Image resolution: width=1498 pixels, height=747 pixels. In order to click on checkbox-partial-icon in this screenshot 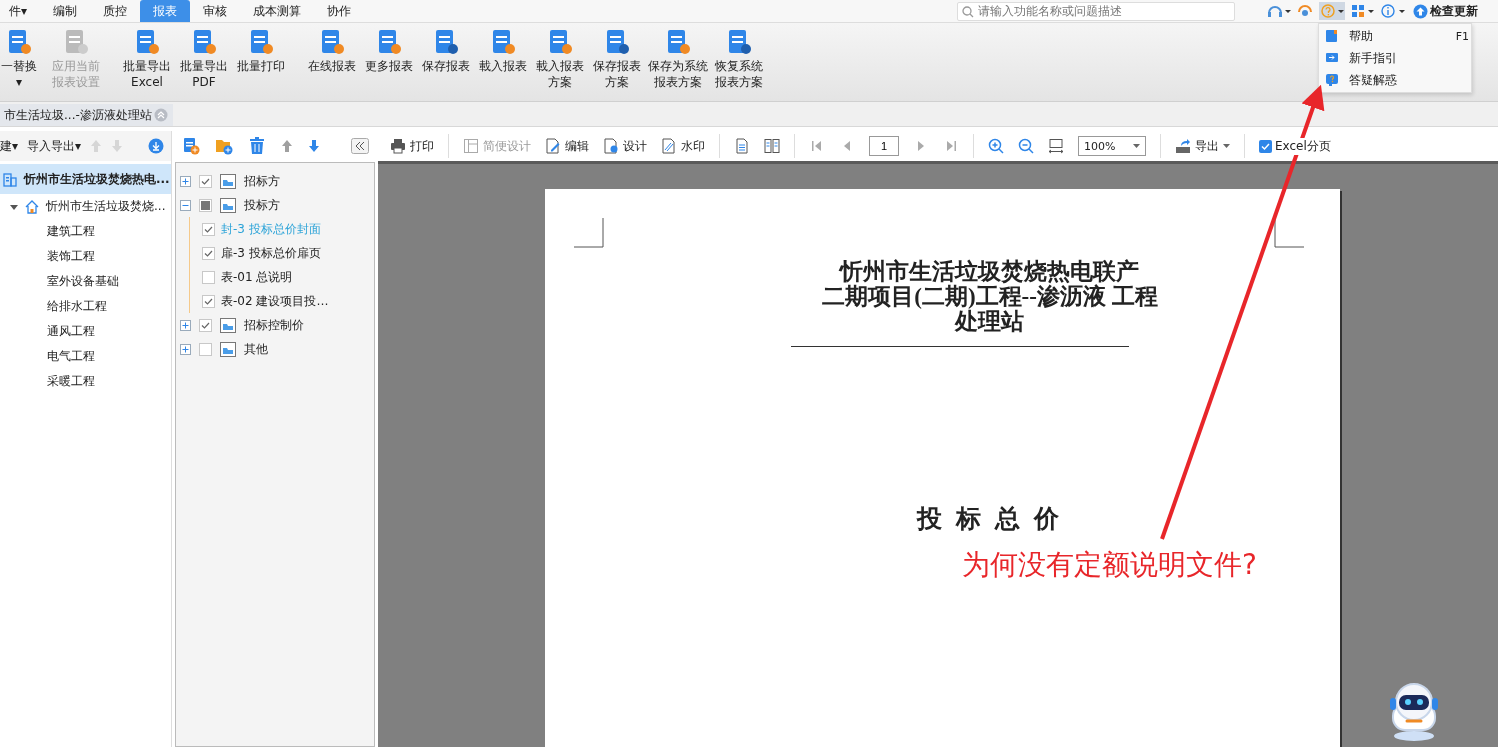, I will do `click(205, 205)`.